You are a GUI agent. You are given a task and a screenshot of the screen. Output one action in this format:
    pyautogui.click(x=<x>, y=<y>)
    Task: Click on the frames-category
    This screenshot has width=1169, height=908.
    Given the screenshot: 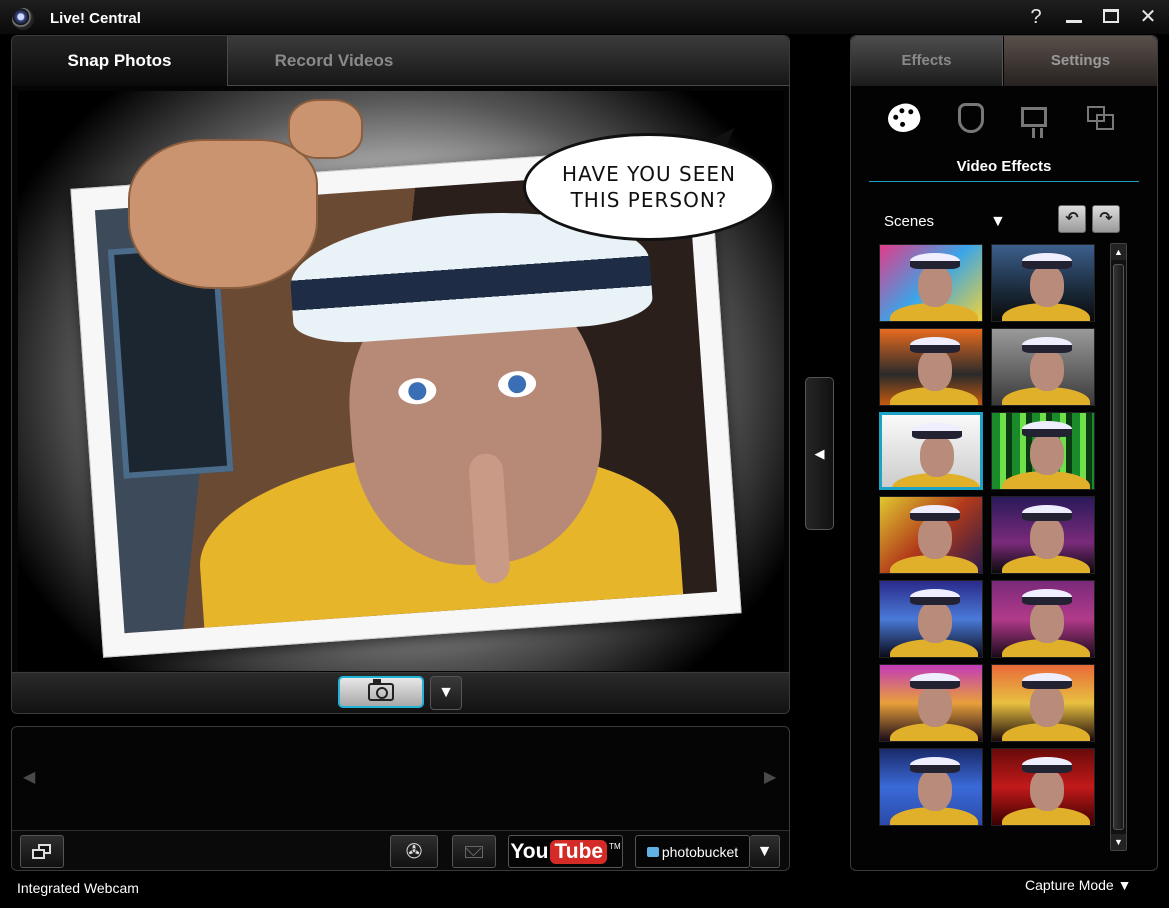 What is the action you would take?
    pyautogui.click(x=1100, y=118)
    